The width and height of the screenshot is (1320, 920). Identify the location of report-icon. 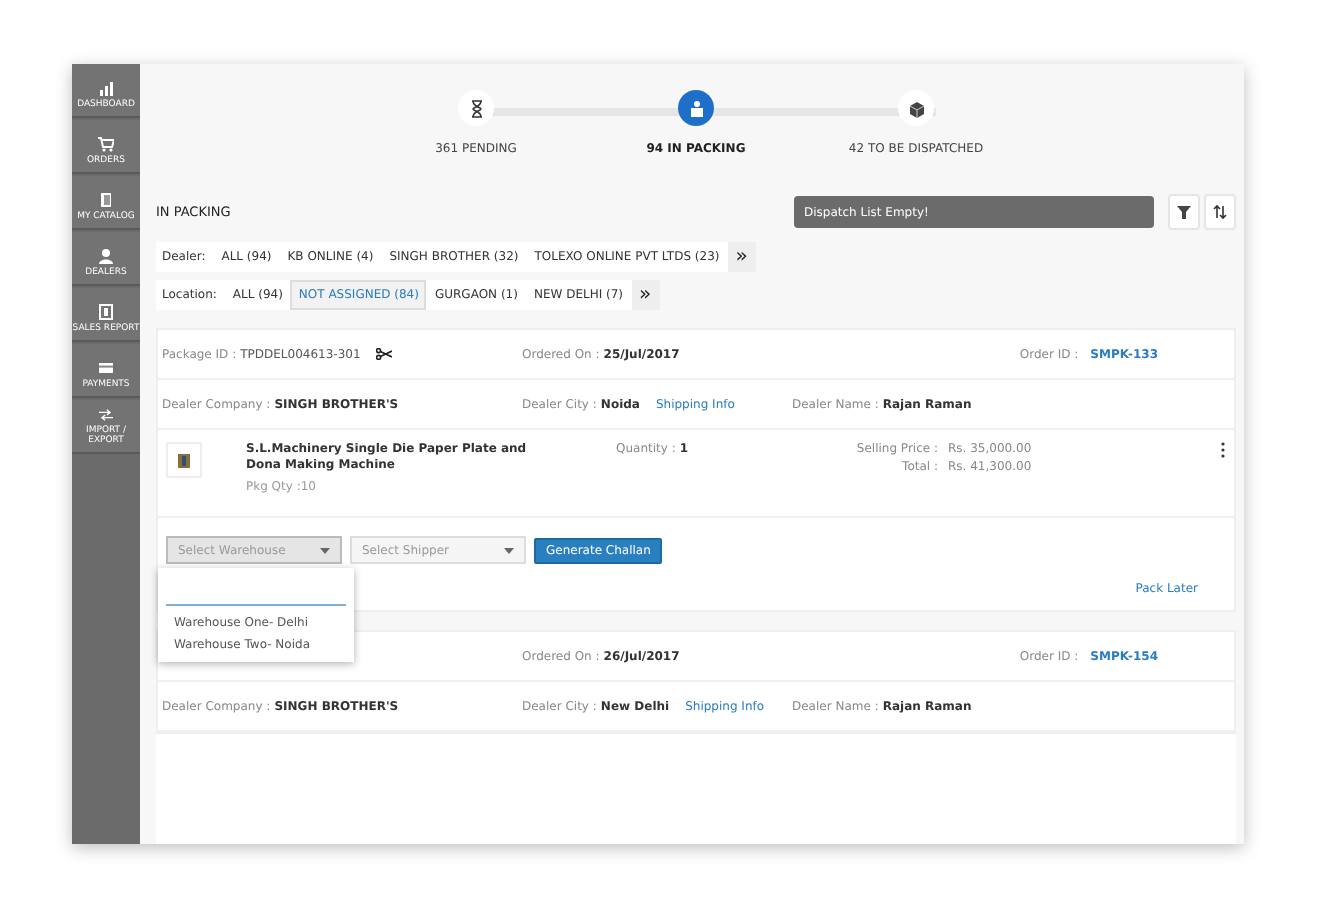
(106, 312).